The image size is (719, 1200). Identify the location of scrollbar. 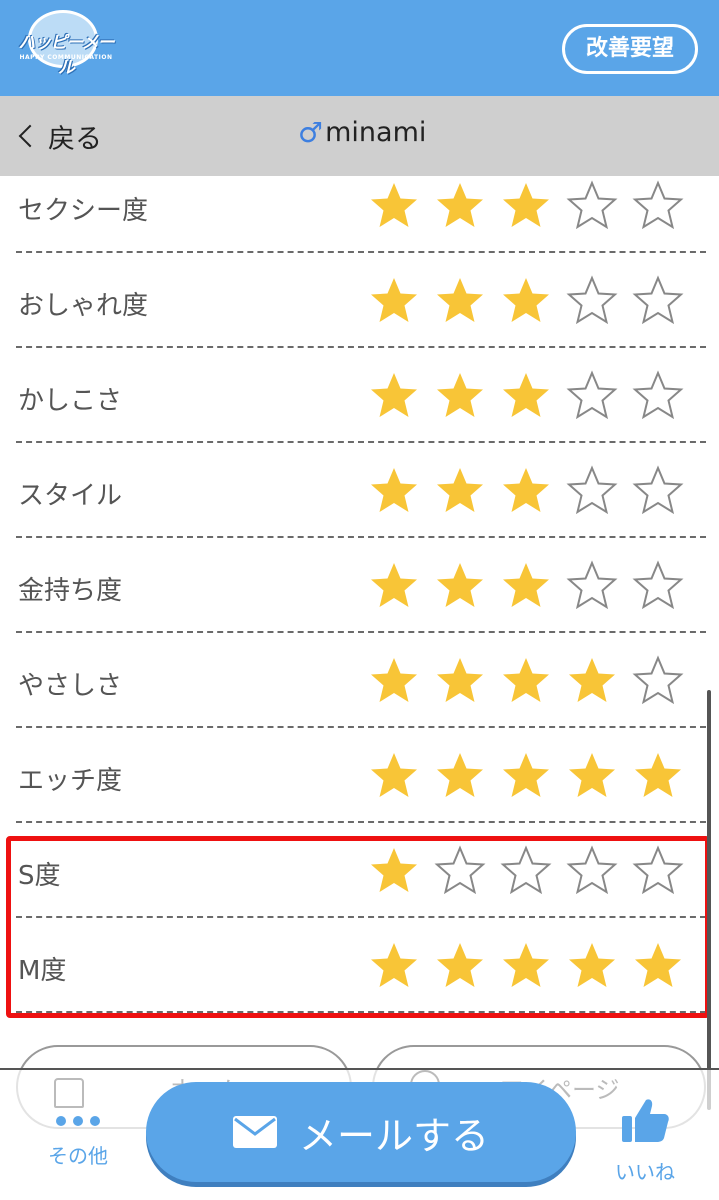
(709, 900).